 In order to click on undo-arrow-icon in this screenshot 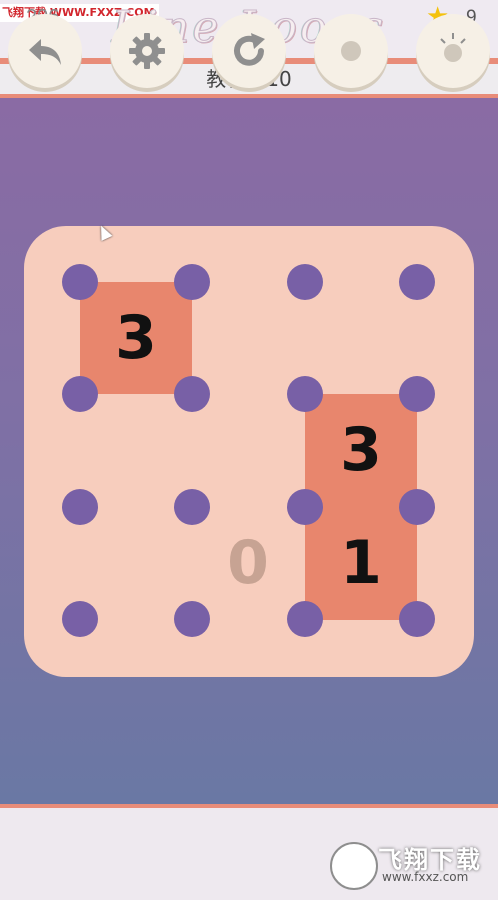, I will do `click(45, 52)`.